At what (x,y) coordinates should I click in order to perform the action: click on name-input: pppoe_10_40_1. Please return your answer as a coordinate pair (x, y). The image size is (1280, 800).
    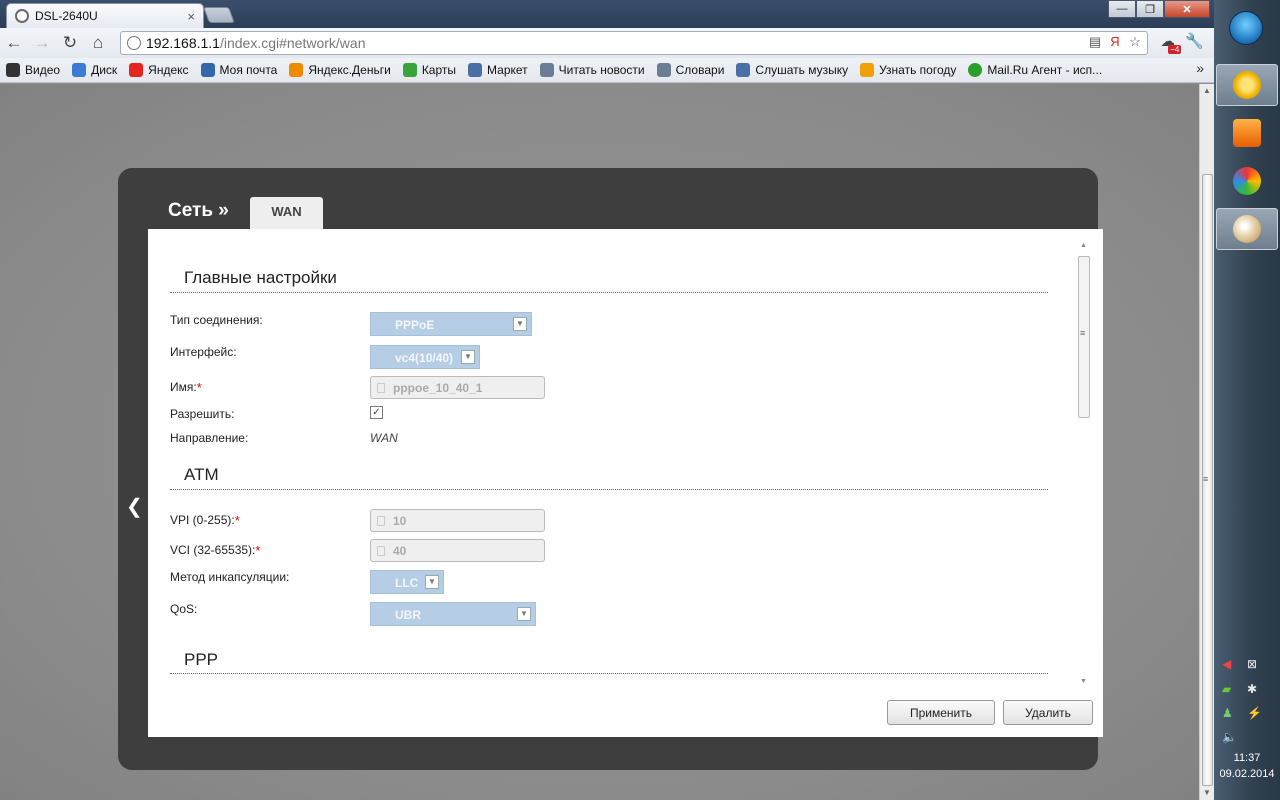
    Looking at the image, I should click on (457, 387).